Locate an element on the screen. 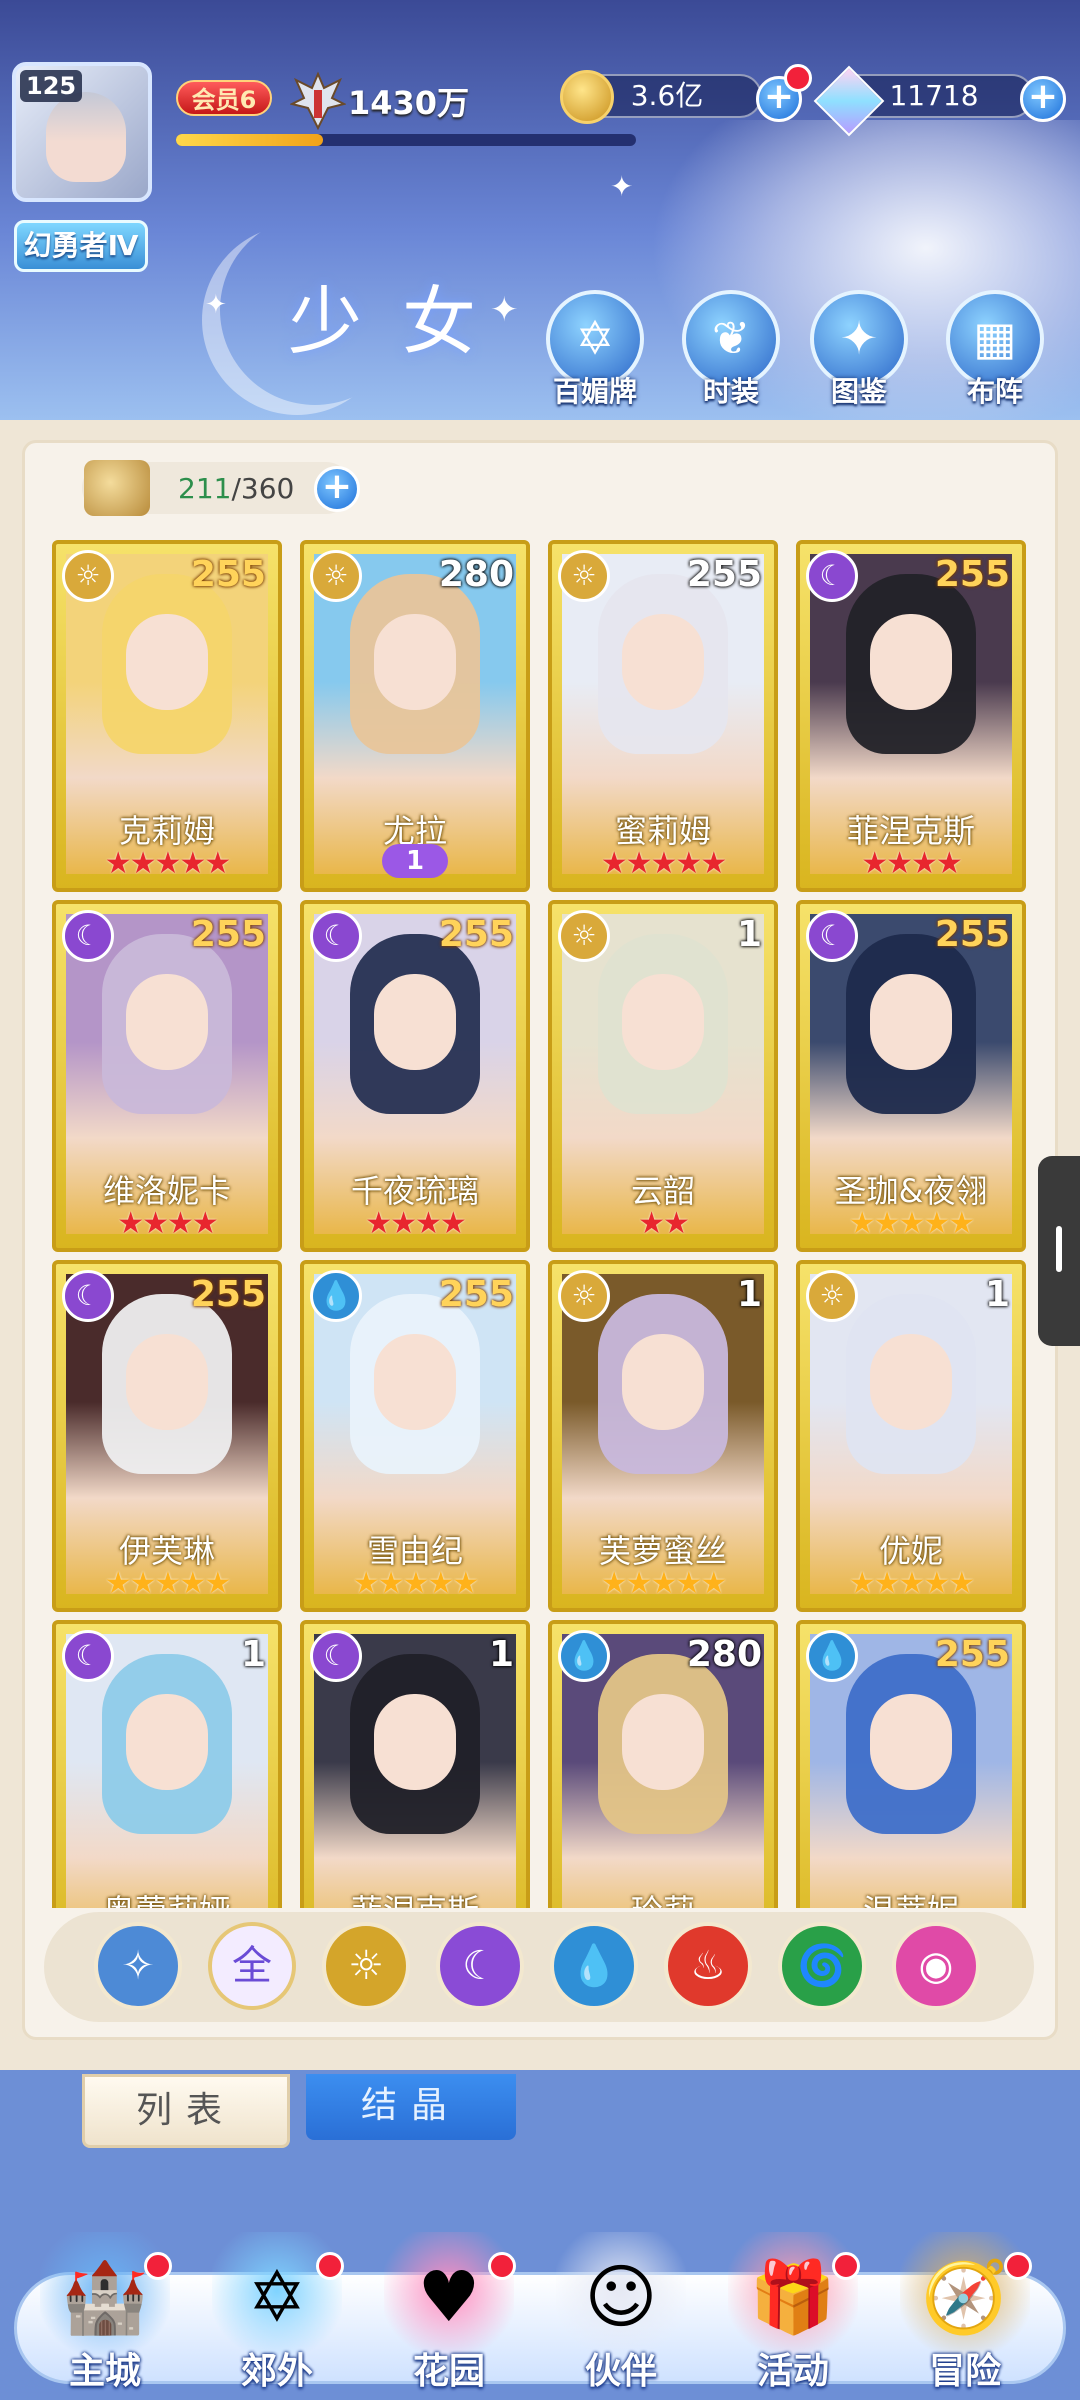 Image resolution: width=1080 pixels, height=2400 pixels. capacity-text: 211/360 is located at coordinates (236, 488).